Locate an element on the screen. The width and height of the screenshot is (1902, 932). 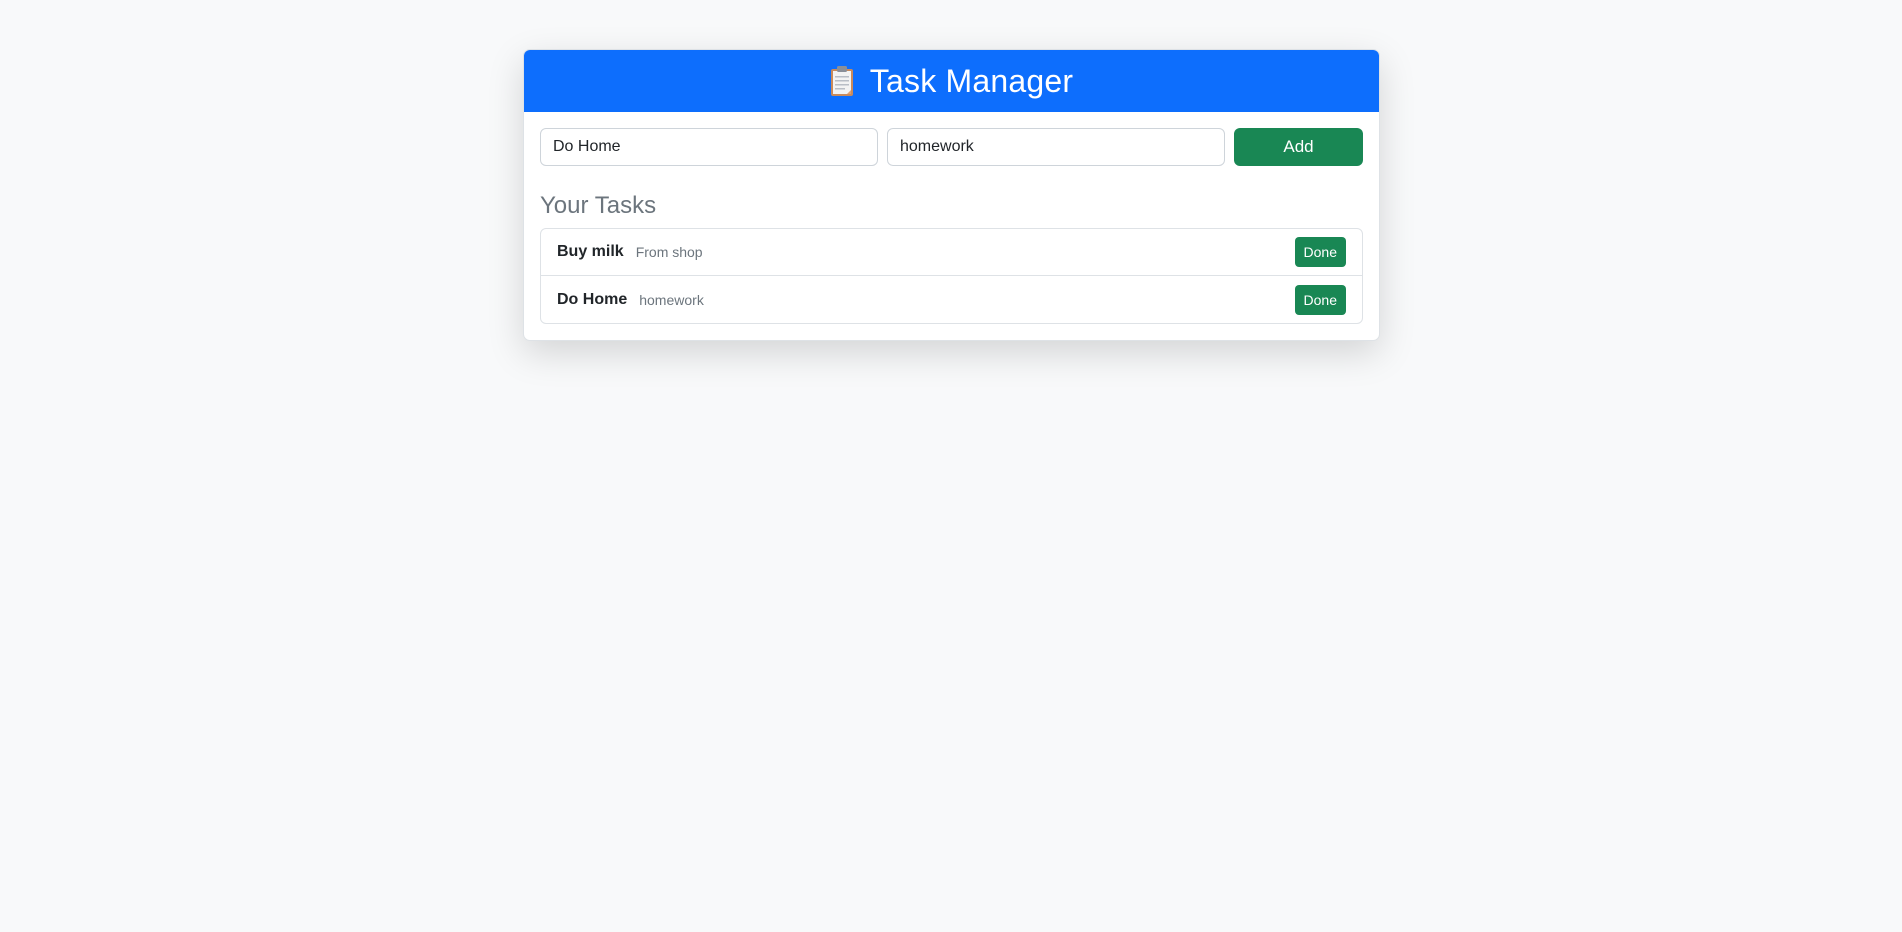
task-title: Do Home is located at coordinates (592, 299).